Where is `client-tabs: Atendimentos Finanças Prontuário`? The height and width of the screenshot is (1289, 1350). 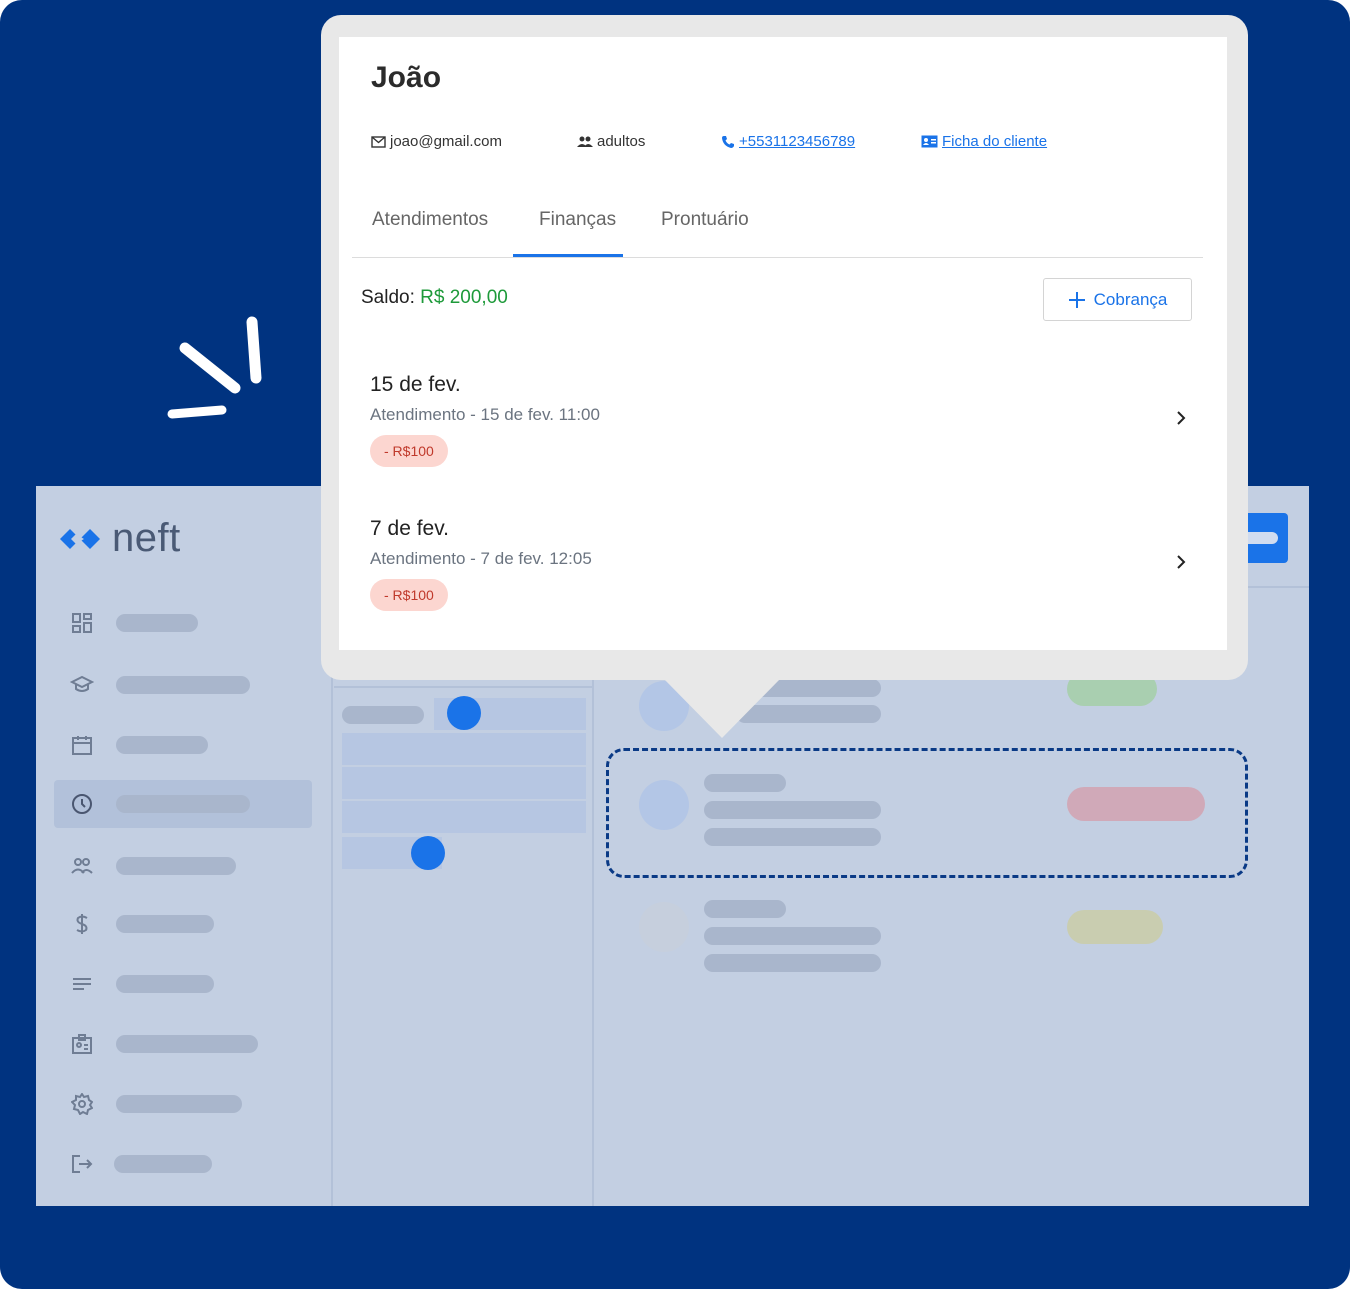
client-tabs: Atendimentos Finanças Prontuário is located at coordinates (777, 227).